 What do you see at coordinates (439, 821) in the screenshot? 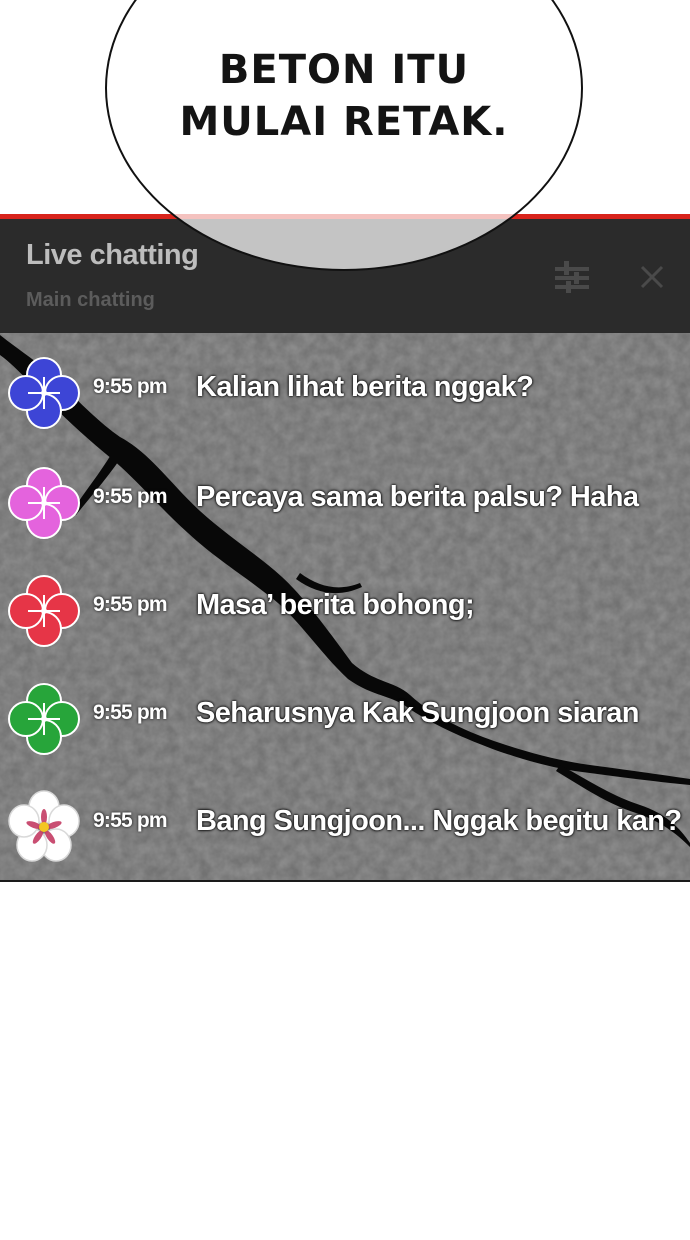
I see `message-text: Bang Sungjoon... Nggak begitu kan?` at bounding box center [439, 821].